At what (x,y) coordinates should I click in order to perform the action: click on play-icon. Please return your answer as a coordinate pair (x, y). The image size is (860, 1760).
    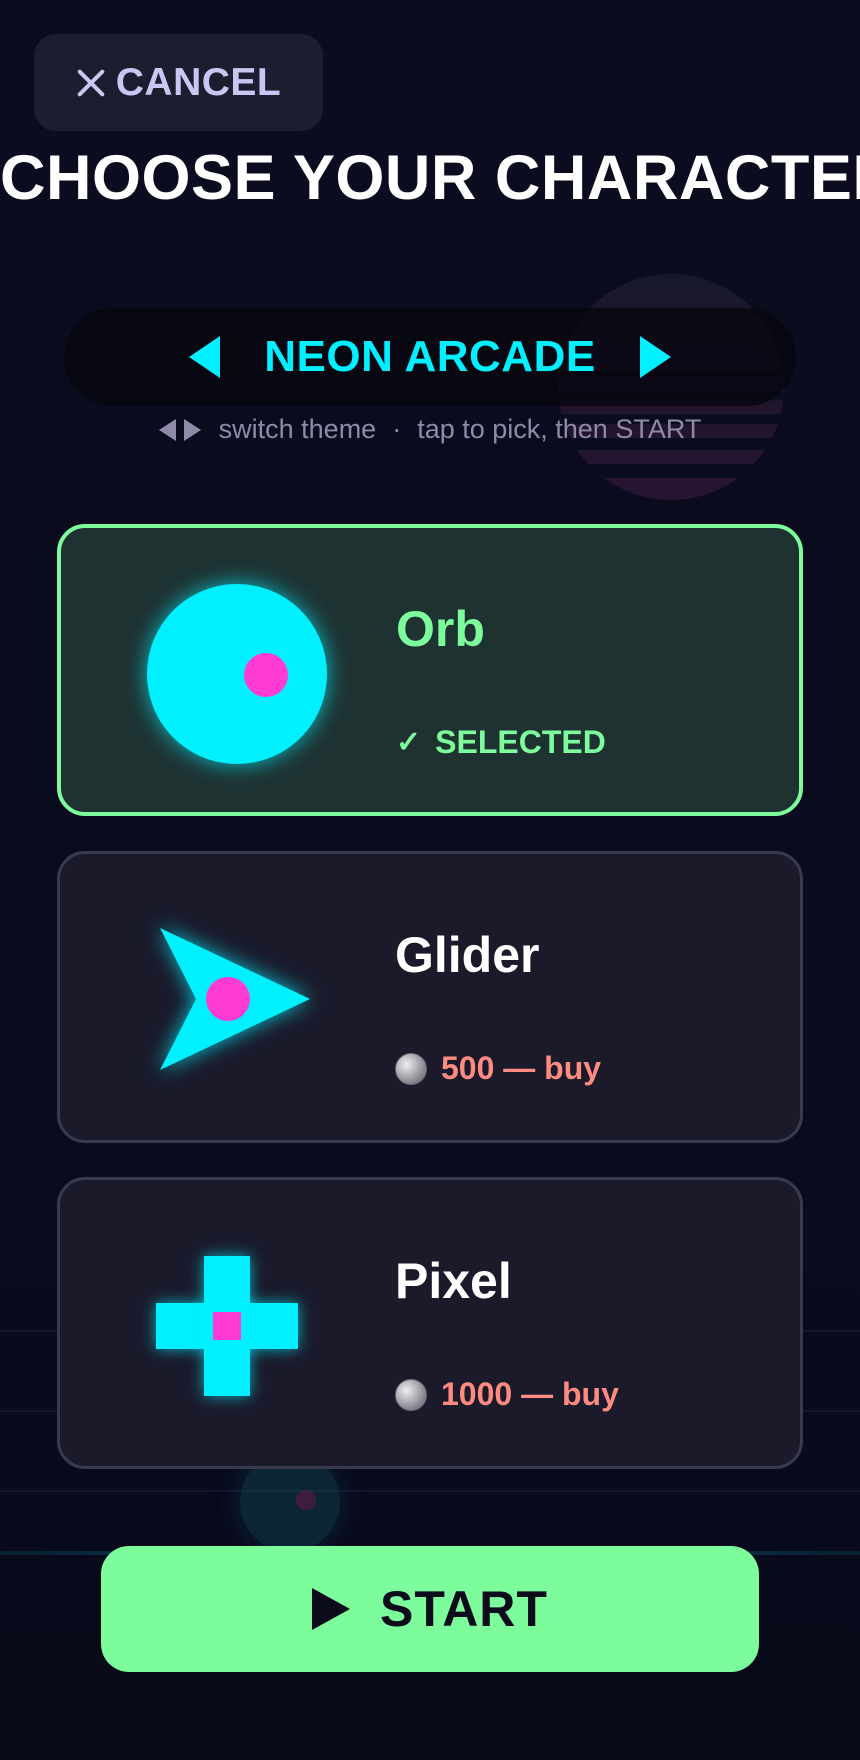
    Looking at the image, I should click on (331, 1609).